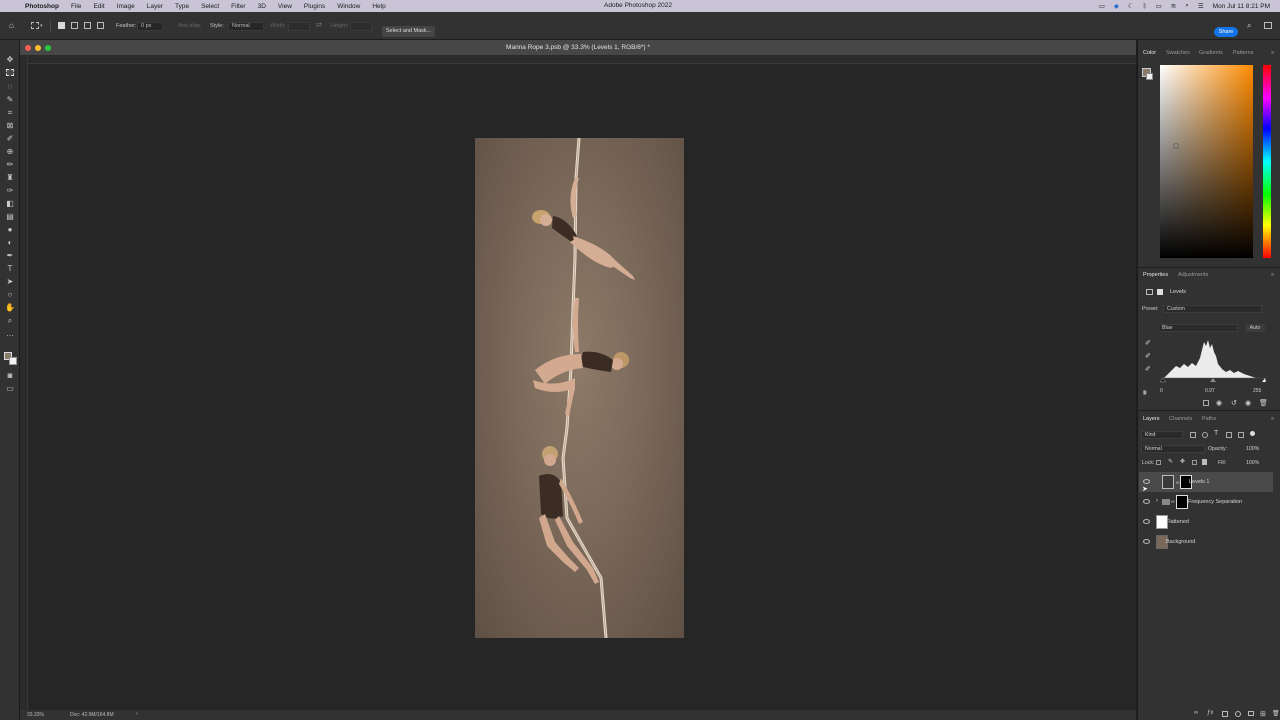 This screenshot has width=1280, height=720. I want to click on color-picker-field, so click(1206, 161).